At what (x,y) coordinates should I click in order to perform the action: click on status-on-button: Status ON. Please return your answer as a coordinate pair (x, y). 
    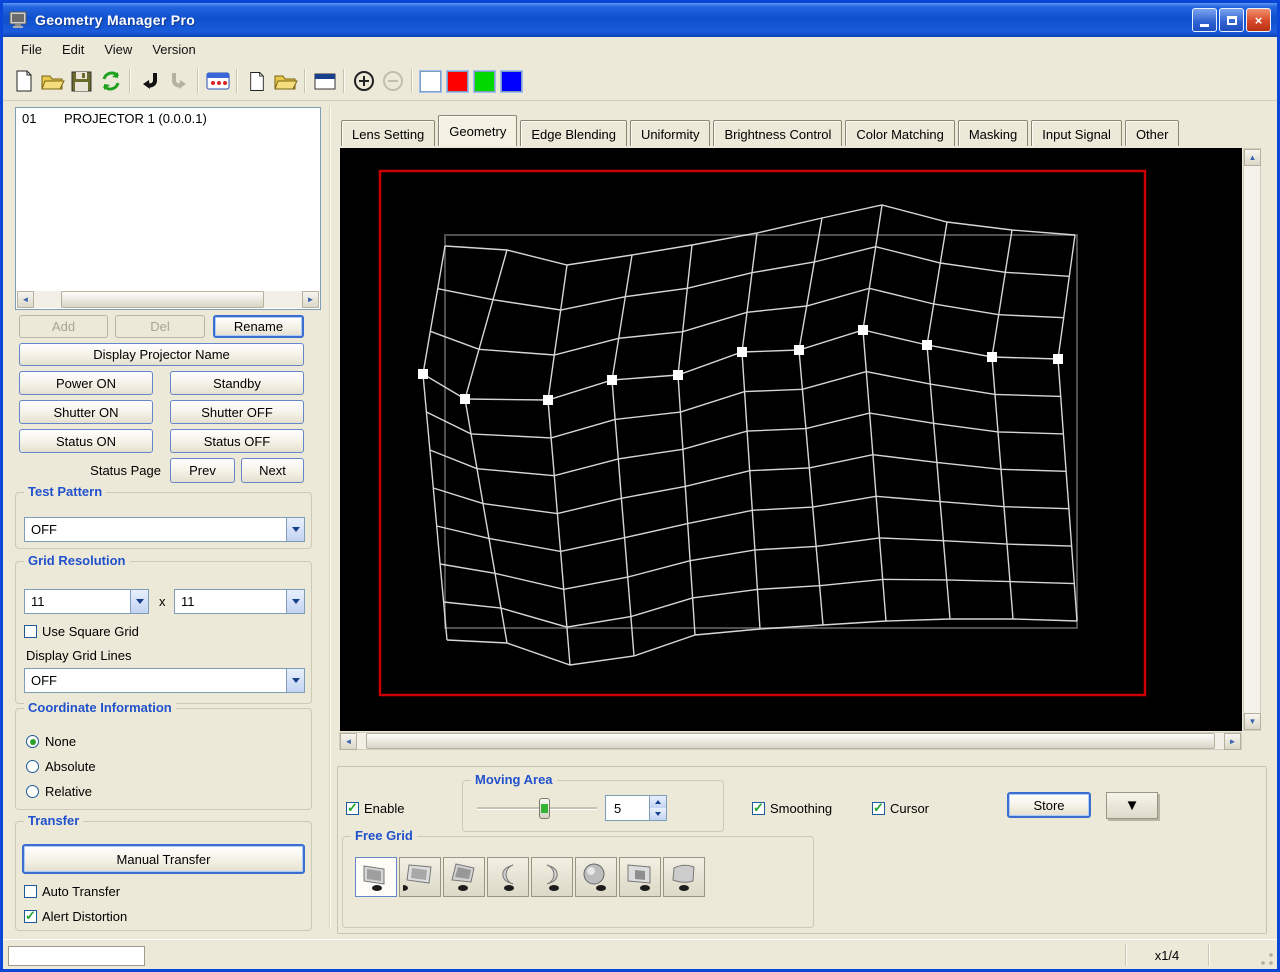
    Looking at the image, I should click on (86, 441).